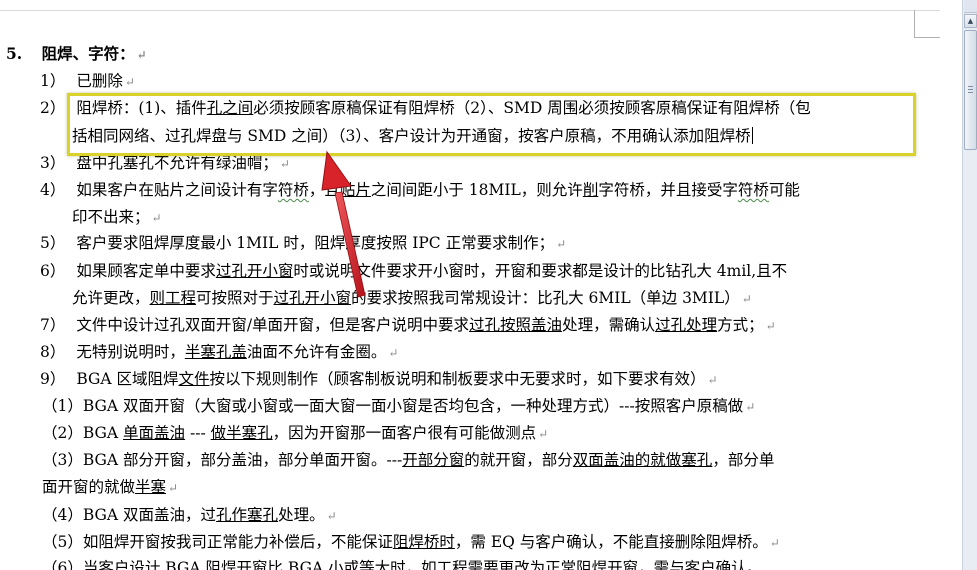 The width and height of the screenshot is (977, 570). What do you see at coordinates (217, 542) in the screenshot?
I see `list-text: （5）如阻焊开窗按我司正常能力补偿后，不能保证` at bounding box center [217, 542].